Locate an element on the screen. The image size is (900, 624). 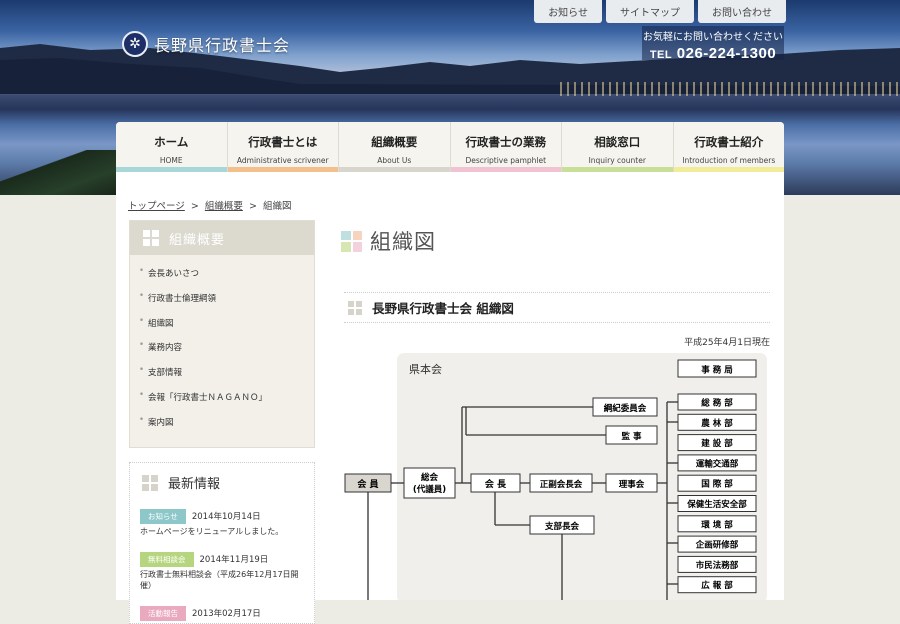
org-department-box: 保健生活安全部 is located at coordinates (717, 503).